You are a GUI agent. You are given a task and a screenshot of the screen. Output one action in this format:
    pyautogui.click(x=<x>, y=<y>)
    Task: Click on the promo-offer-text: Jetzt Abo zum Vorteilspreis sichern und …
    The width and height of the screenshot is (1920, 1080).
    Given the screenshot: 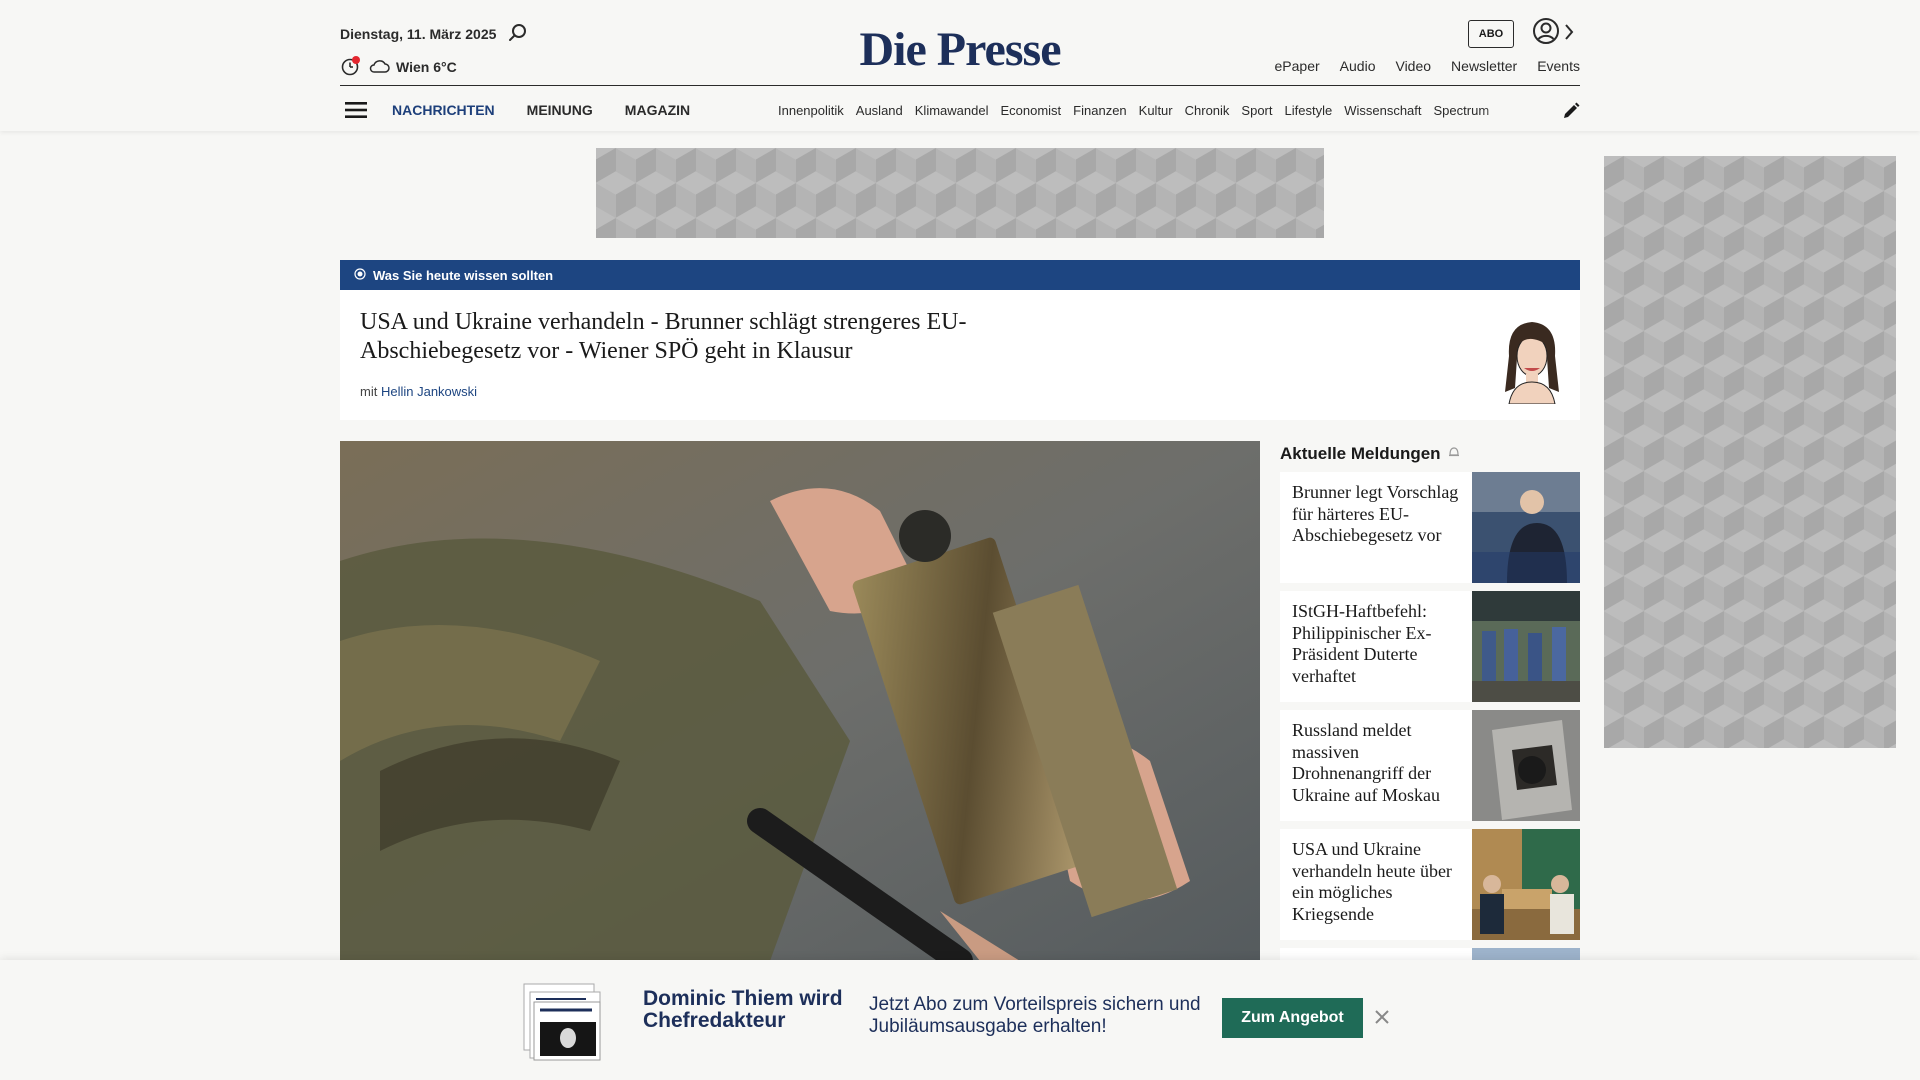 What is the action you would take?
    pyautogui.click(x=1035, y=1015)
    